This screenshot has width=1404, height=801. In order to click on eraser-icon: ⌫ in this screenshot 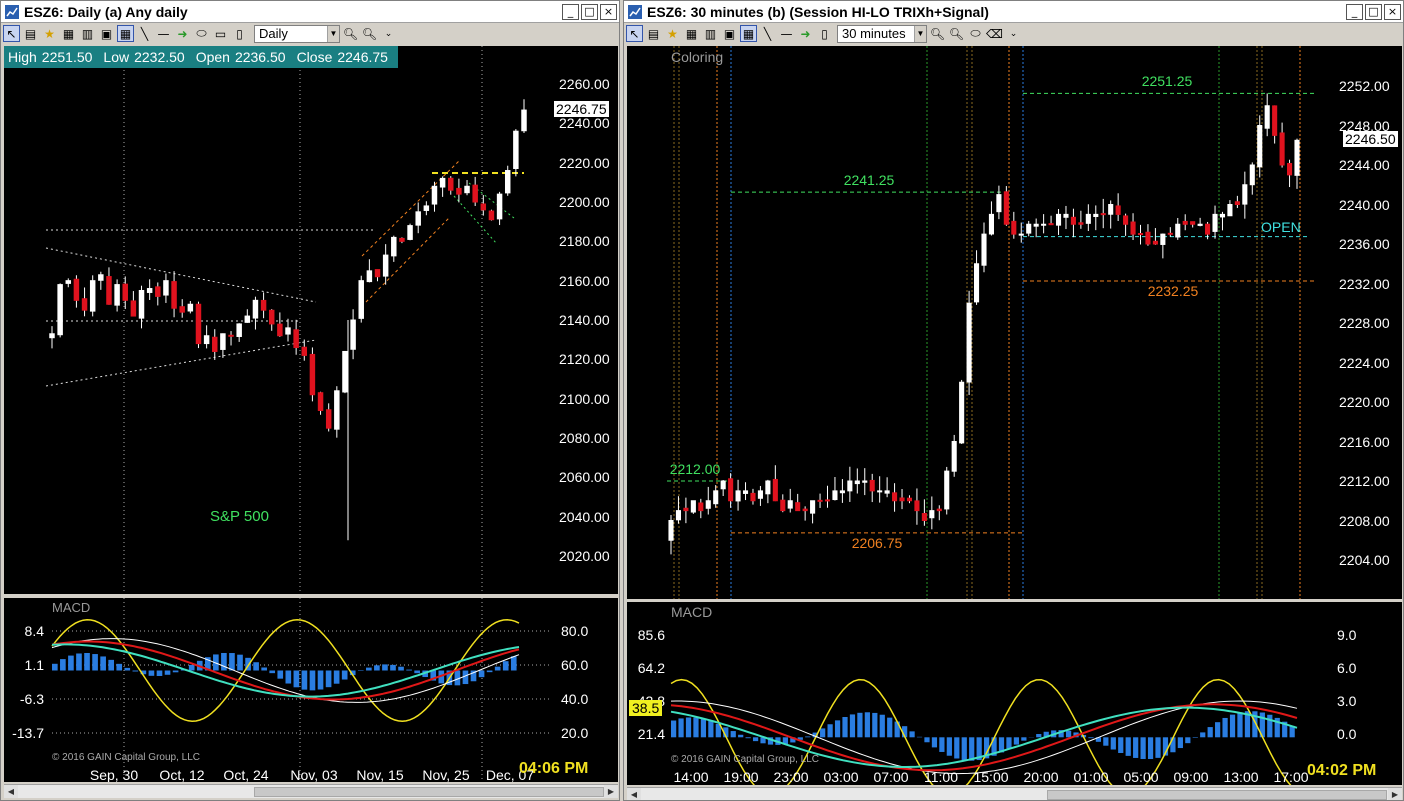, I will do `click(994, 33)`.